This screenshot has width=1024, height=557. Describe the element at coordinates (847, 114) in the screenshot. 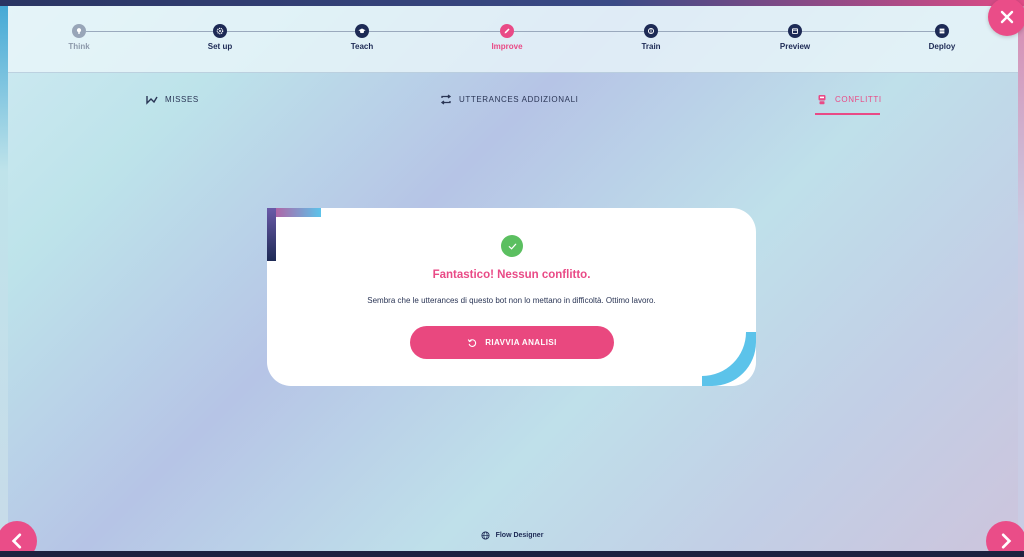

I see `active-tab-indicator` at that location.